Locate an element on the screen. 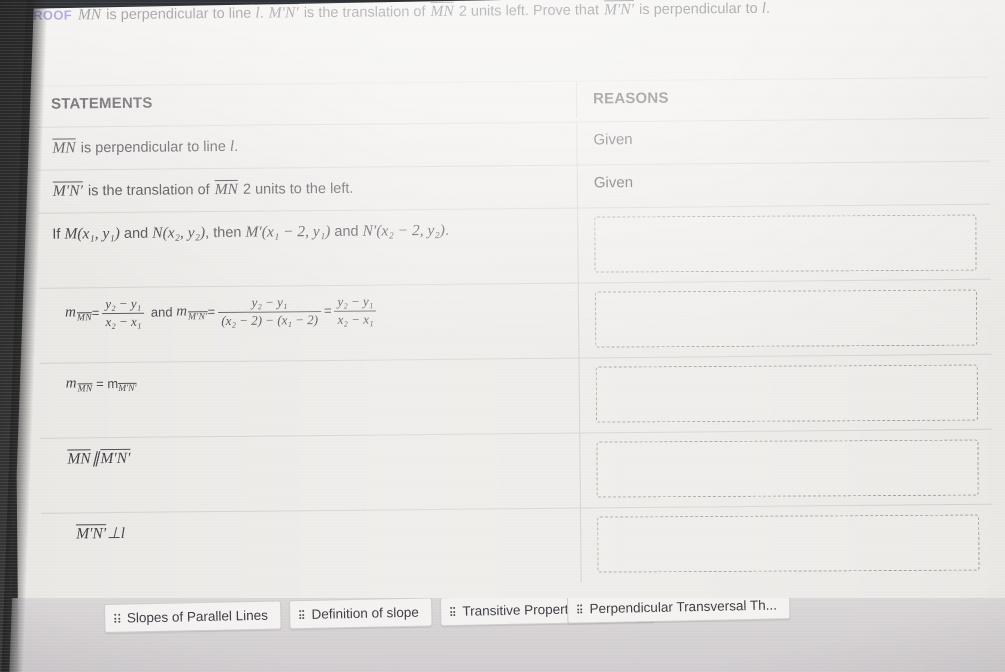  frac2-numerator: y₂ − y₁ is located at coordinates (269, 304).